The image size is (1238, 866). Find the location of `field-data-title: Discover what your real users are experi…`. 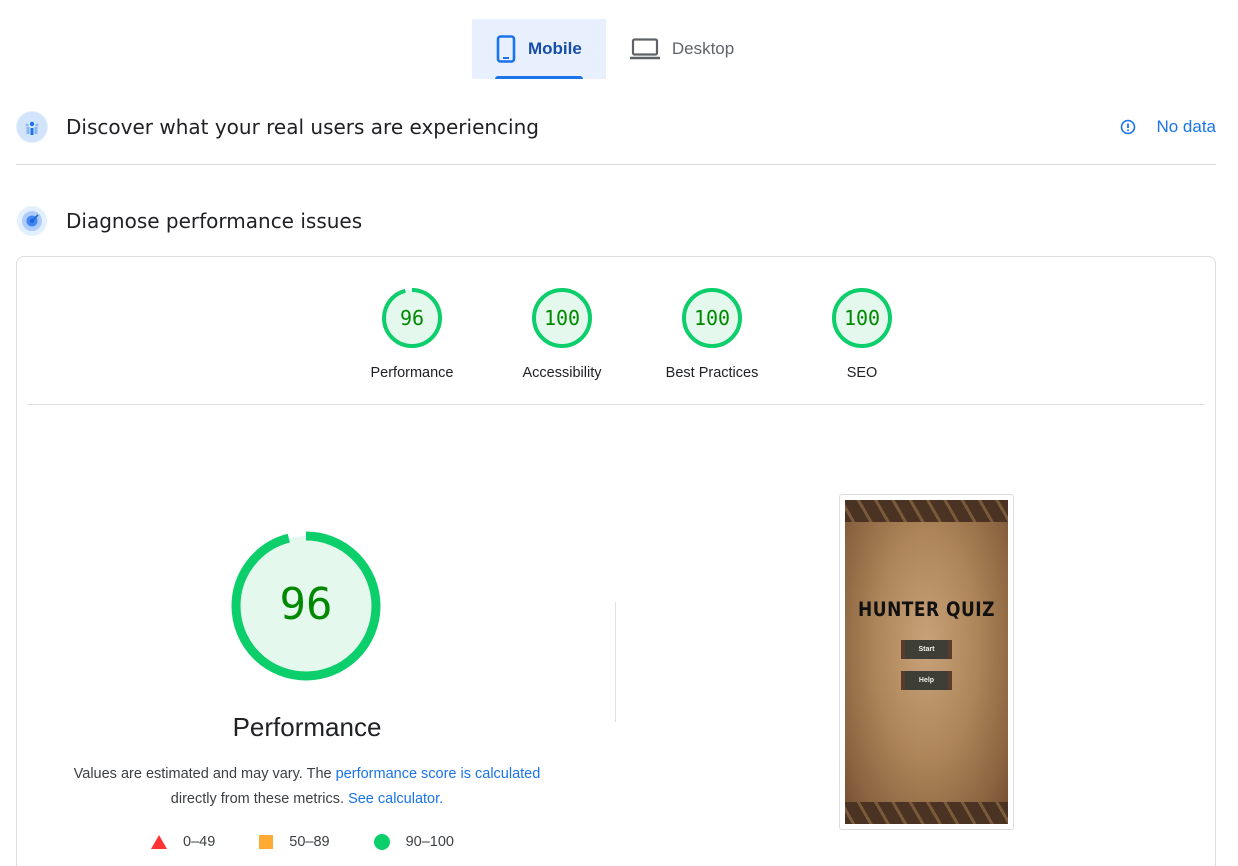

field-data-title: Discover what your real users are experi… is located at coordinates (302, 127).